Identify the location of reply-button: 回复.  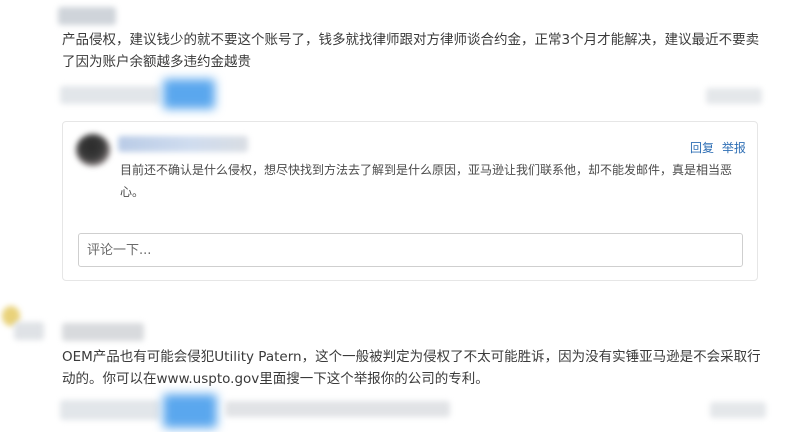
(702, 148).